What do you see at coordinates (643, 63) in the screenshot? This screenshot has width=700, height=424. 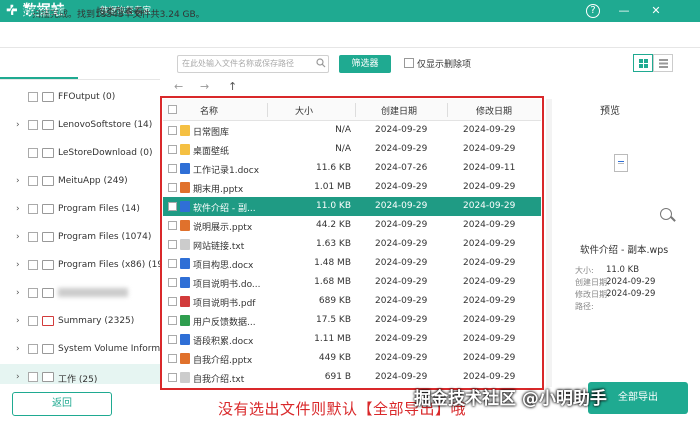 I see `grid-view-button` at bounding box center [643, 63].